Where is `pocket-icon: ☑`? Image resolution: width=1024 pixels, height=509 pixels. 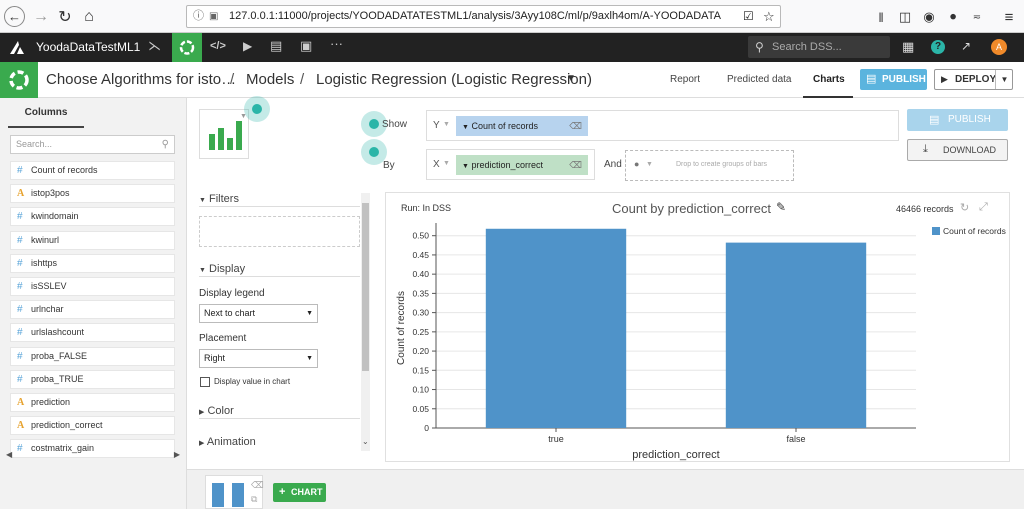 pocket-icon: ☑ is located at coordinates (748, 16).